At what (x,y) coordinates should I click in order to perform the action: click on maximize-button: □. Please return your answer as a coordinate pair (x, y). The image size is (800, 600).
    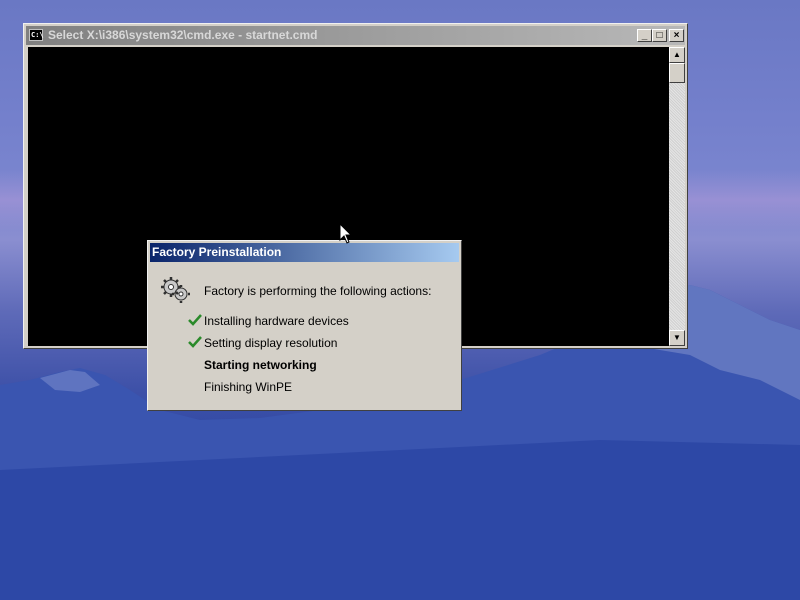
    Looking at the image, I should click on (659, 35).